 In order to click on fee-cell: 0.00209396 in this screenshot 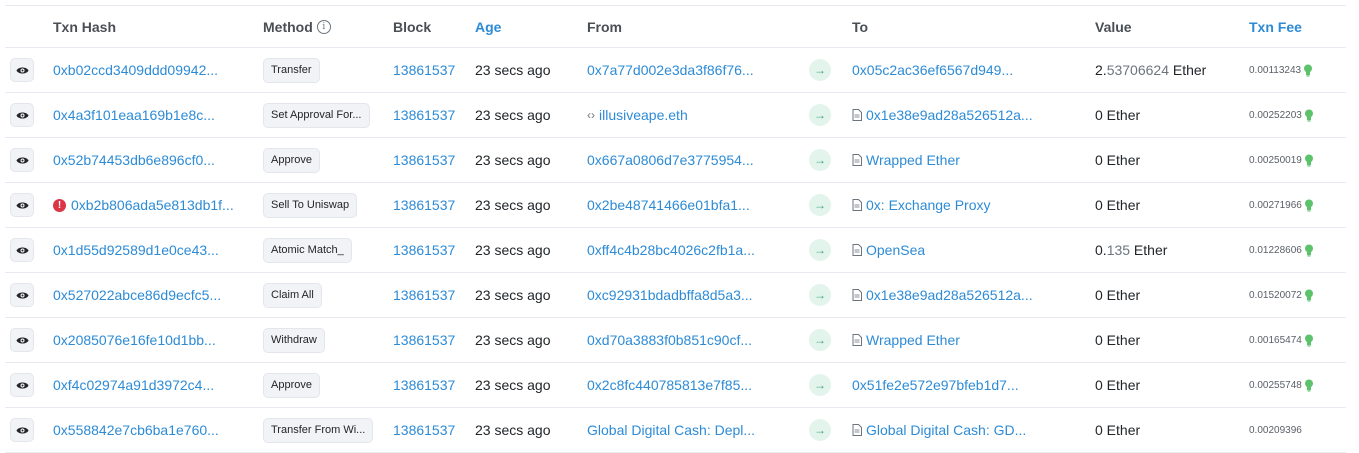, I will do `click(1297, 430)`.